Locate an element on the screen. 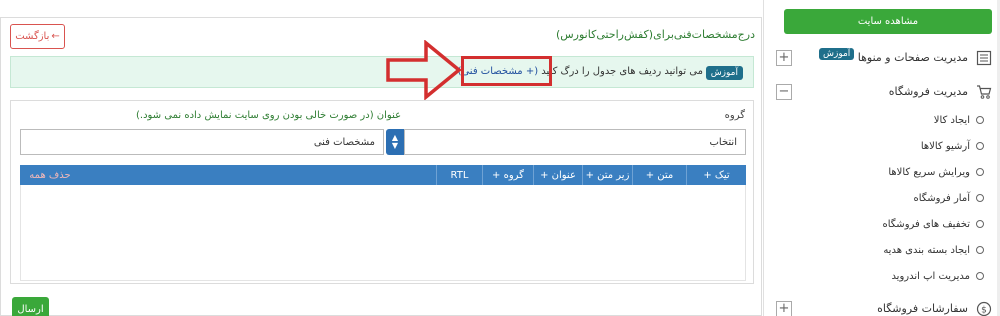  sidebar-subitem-archive: آرشیو کالاها is located at coordinates (952, 146).